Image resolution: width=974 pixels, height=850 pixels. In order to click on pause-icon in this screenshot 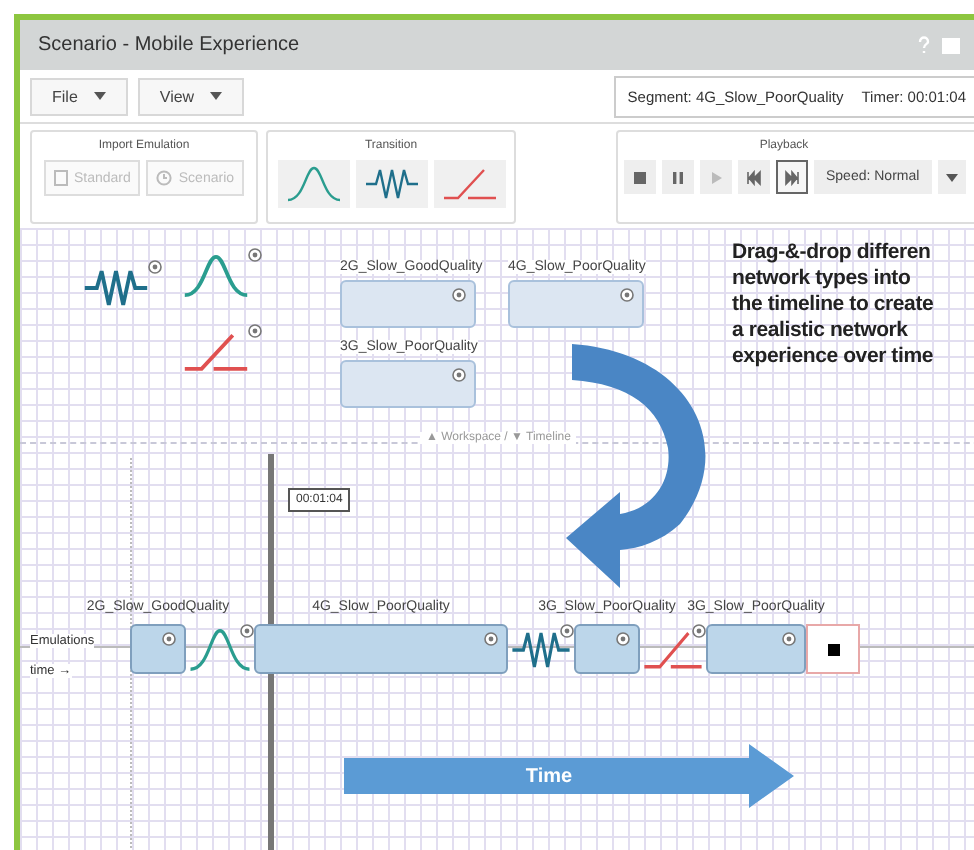, I will do `click(678, 177)`.